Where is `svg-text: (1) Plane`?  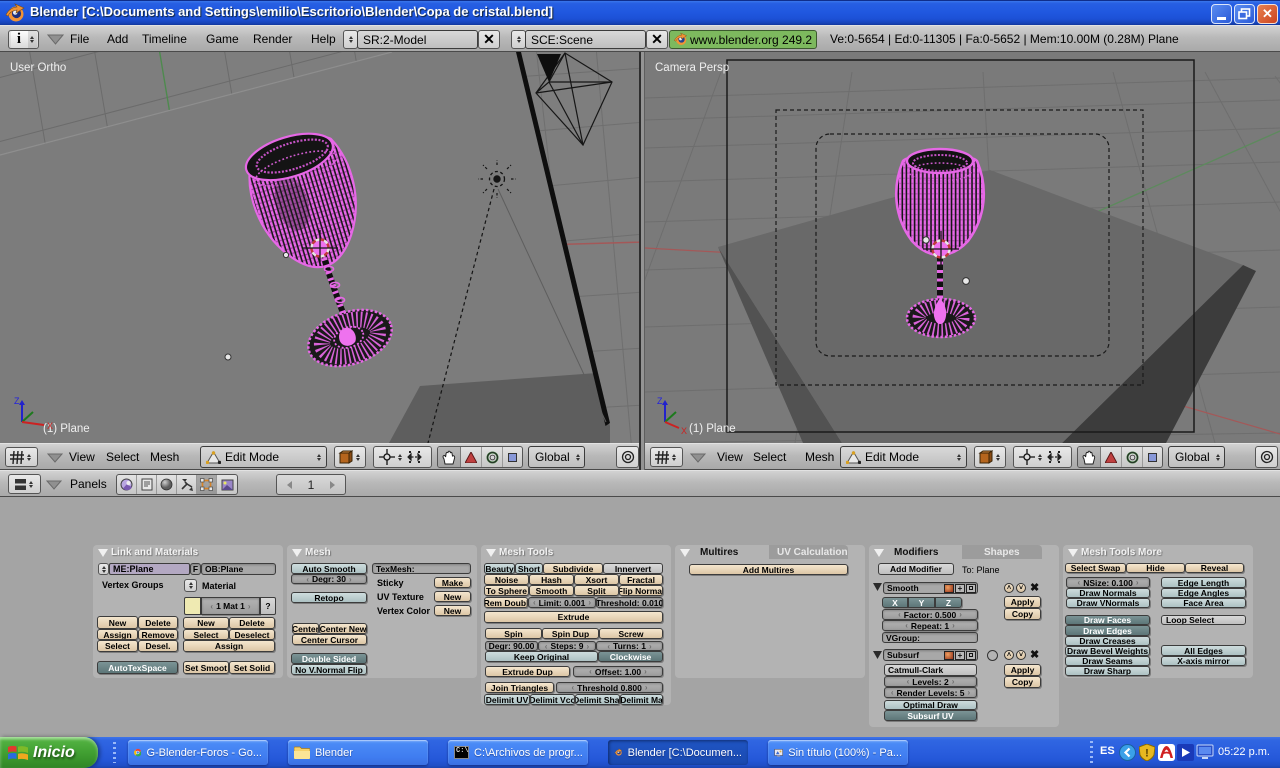
svg-text: (1) Plane is located at coordinates (712, 429).